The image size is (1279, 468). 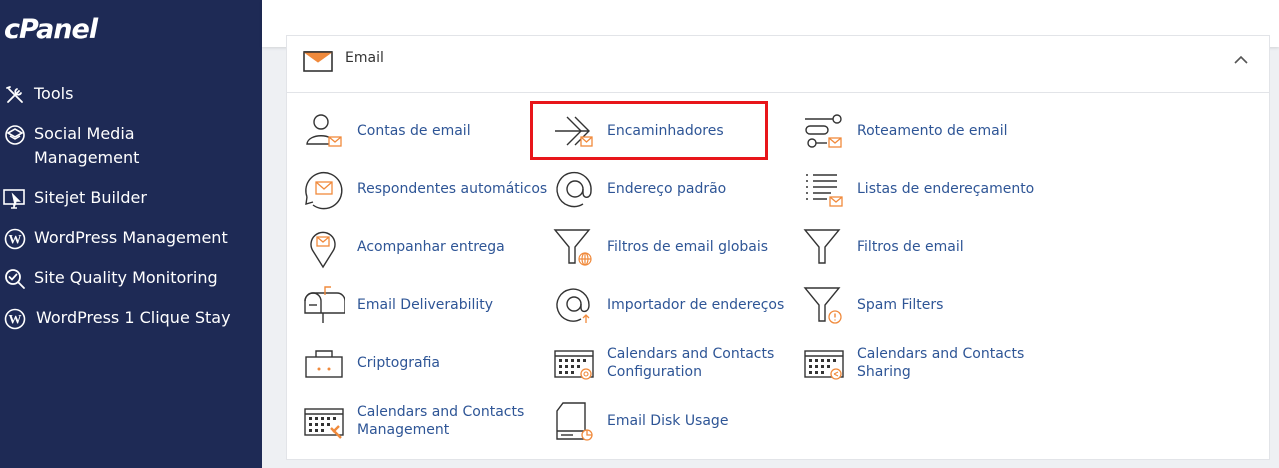 I want to click on tools-icon, so click(x=15, y=95).